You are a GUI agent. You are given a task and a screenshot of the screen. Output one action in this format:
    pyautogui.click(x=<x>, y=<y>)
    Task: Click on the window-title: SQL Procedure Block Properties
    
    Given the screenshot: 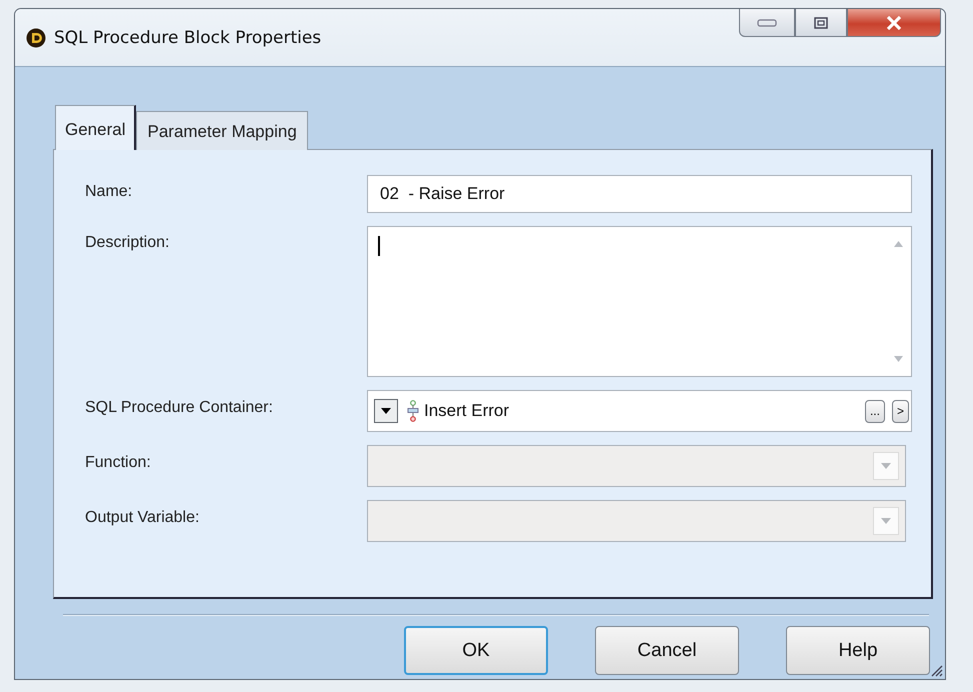 What is the action you would take?
    pyautogui.click(x=188, y=38)
    